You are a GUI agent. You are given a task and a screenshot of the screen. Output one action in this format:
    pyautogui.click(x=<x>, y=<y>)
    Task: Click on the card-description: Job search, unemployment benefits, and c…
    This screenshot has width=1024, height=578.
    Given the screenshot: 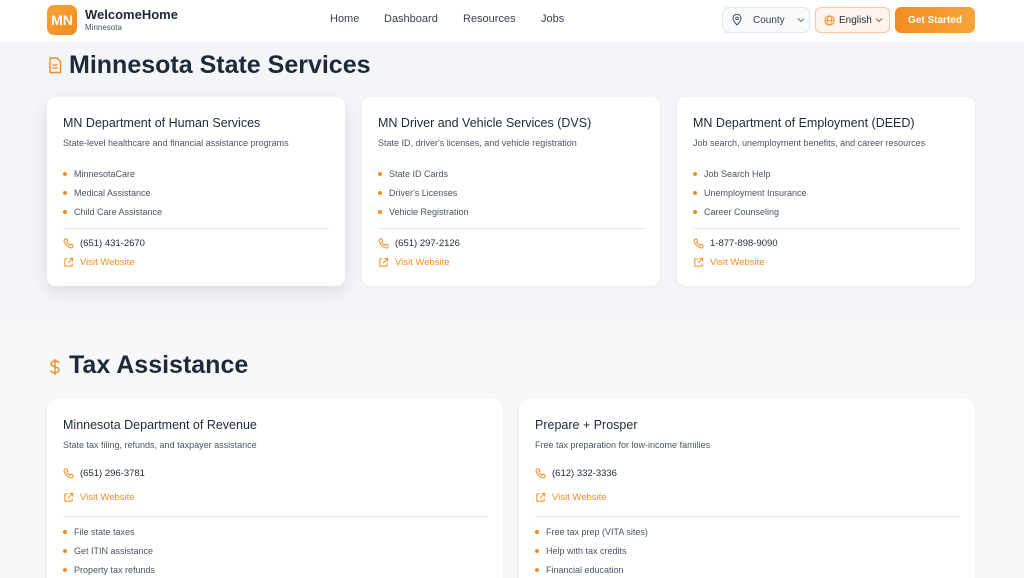 What is the action you would take?
    pyautogui.click(x=809, y=143)
    